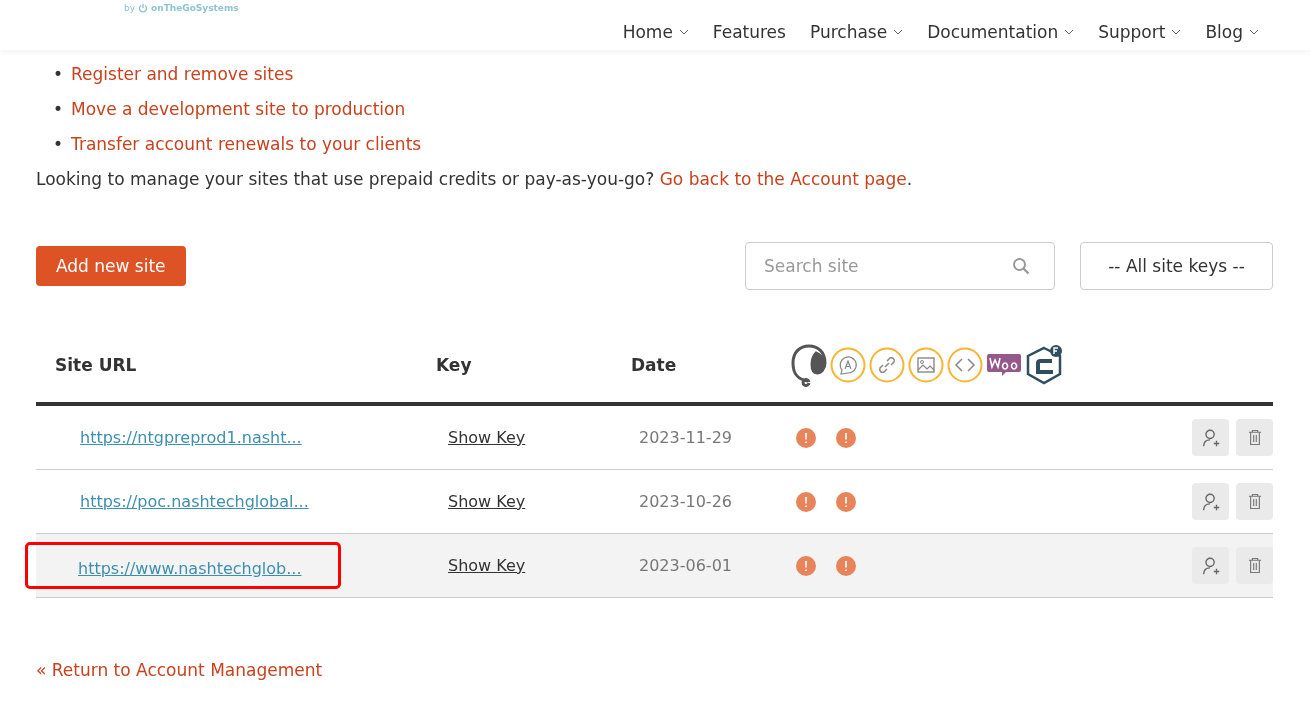  What do you see at coordinates (1001, 32) in the screenshot?
I see `nav-link: Documentation` at bounding box center [1001, 32].